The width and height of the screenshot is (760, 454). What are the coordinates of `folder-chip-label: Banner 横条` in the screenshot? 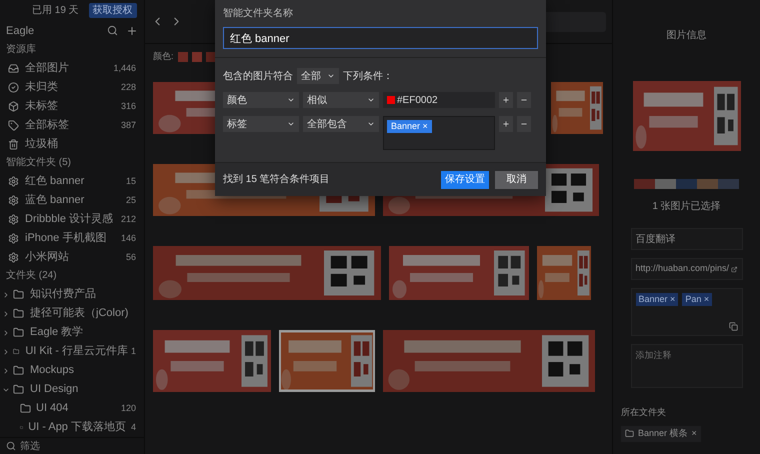 It's located at (663, 433).